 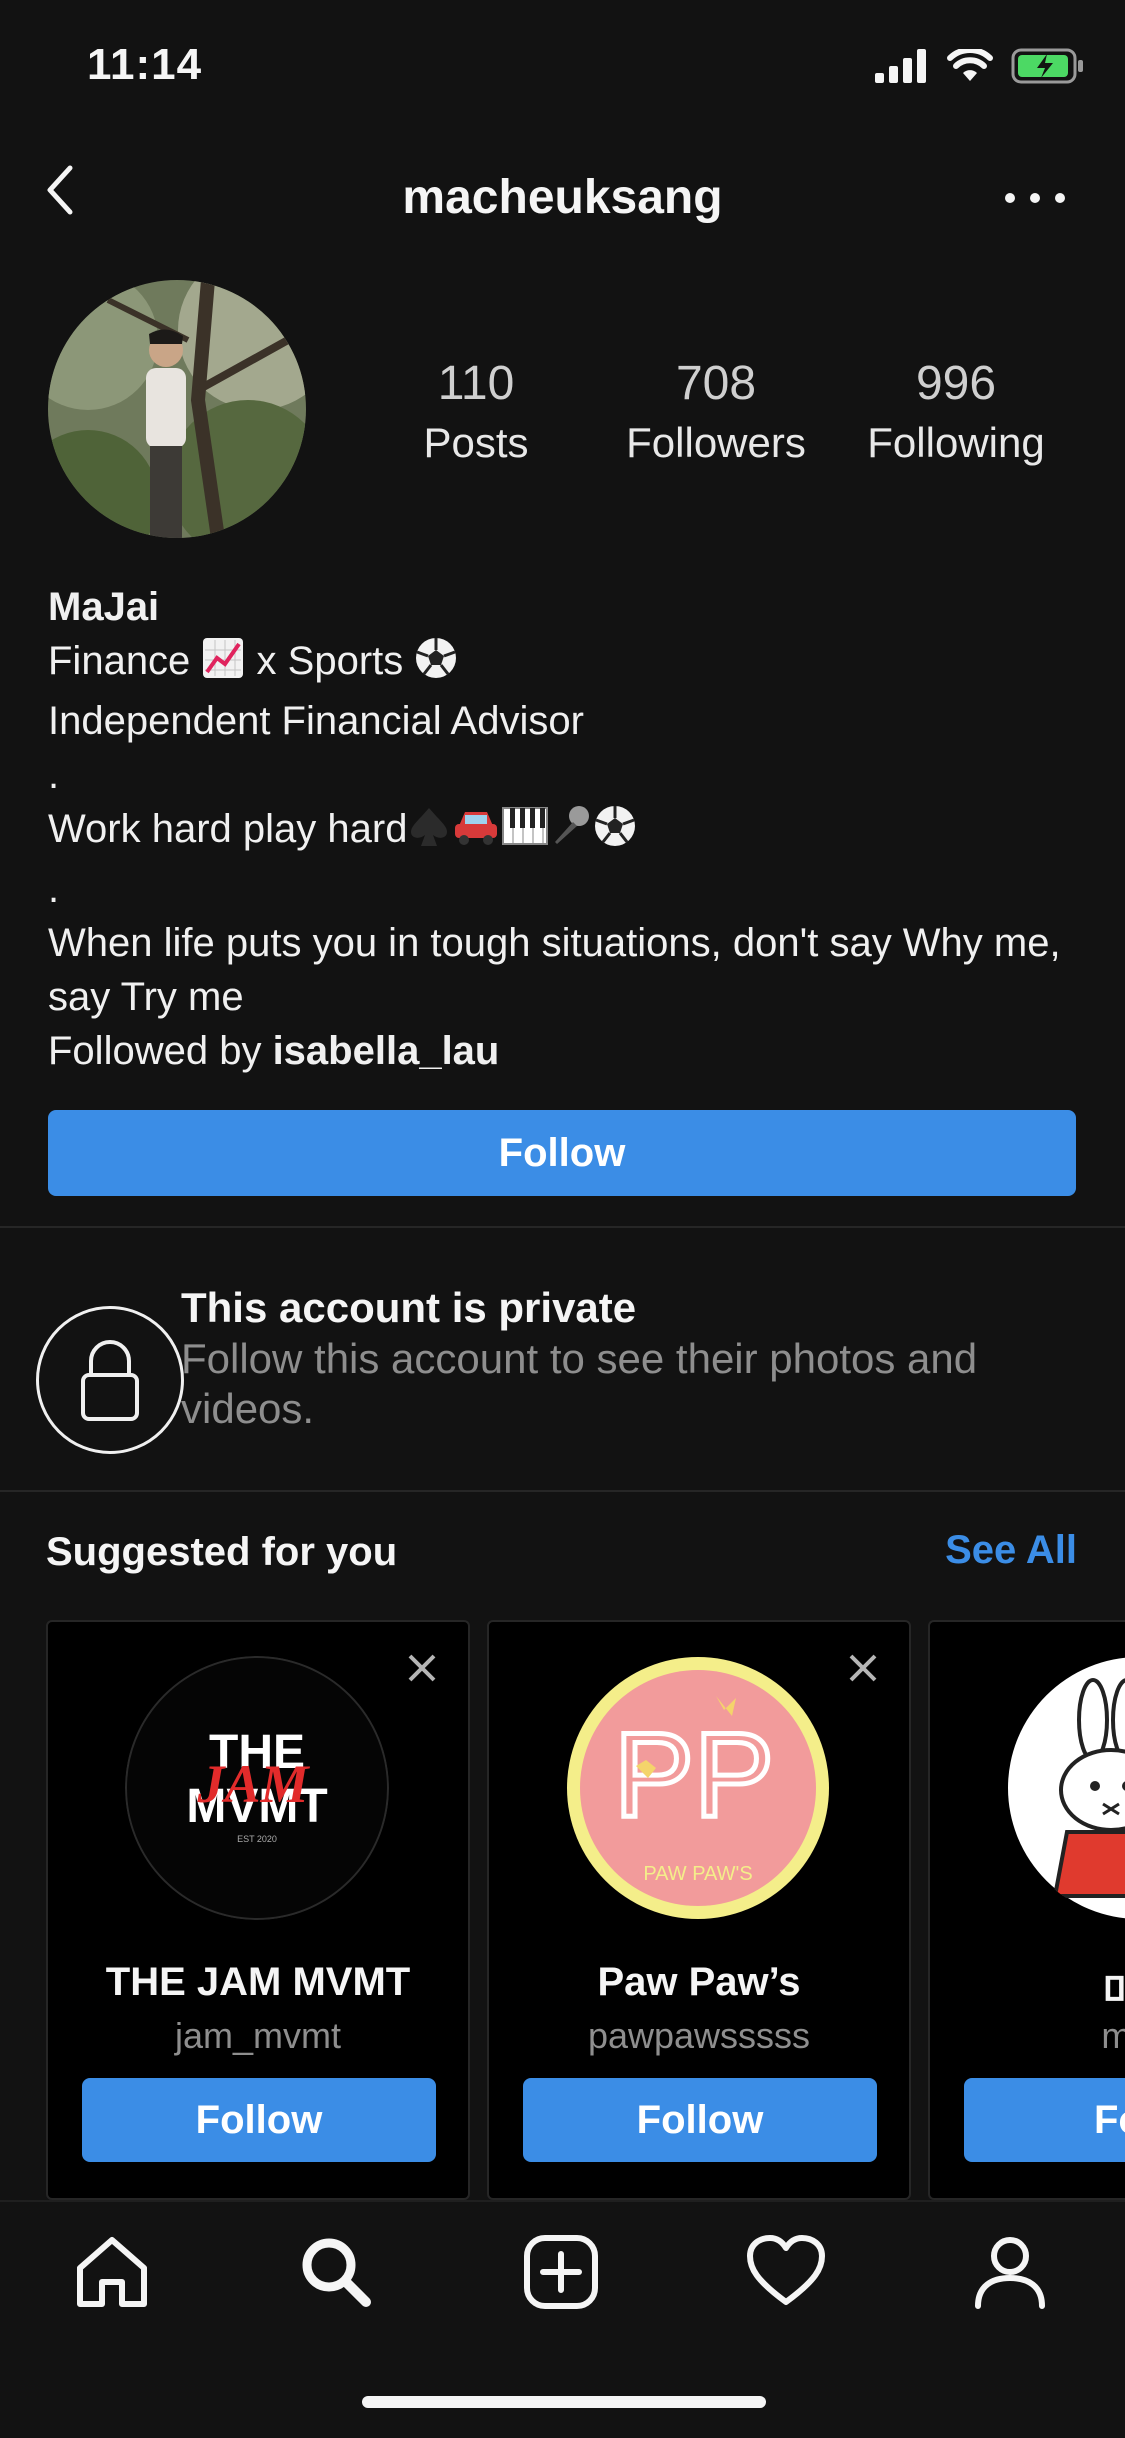 I want to click on search-icon, so click(x=336, y=2272).